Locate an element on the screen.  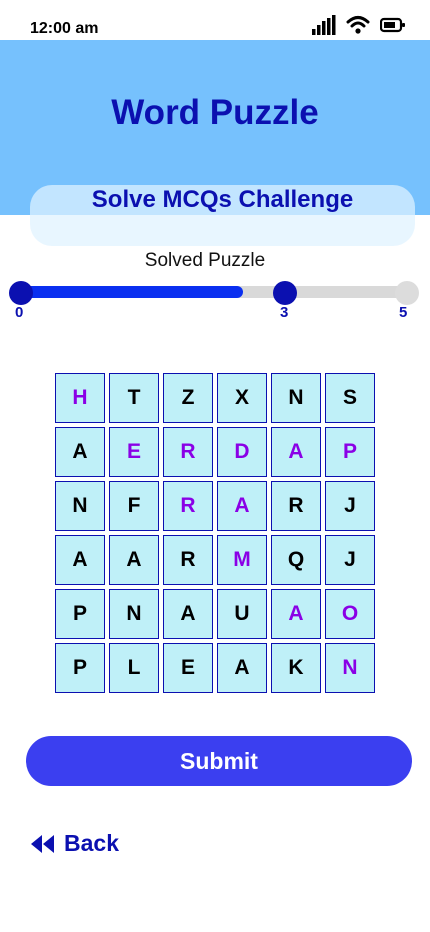
letter-cell: O is located at coordinates (350, 614).